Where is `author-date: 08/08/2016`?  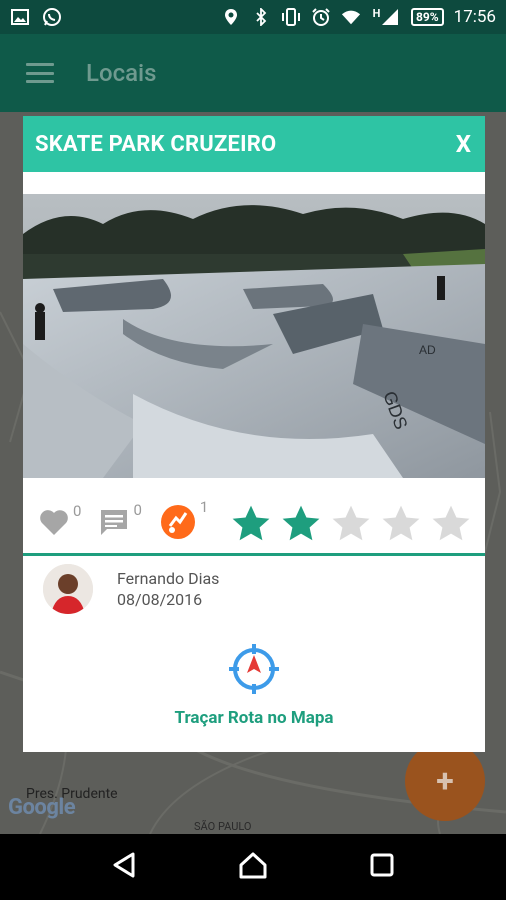 author-date: 08/08/2016 is located at coordinates (160, 599).